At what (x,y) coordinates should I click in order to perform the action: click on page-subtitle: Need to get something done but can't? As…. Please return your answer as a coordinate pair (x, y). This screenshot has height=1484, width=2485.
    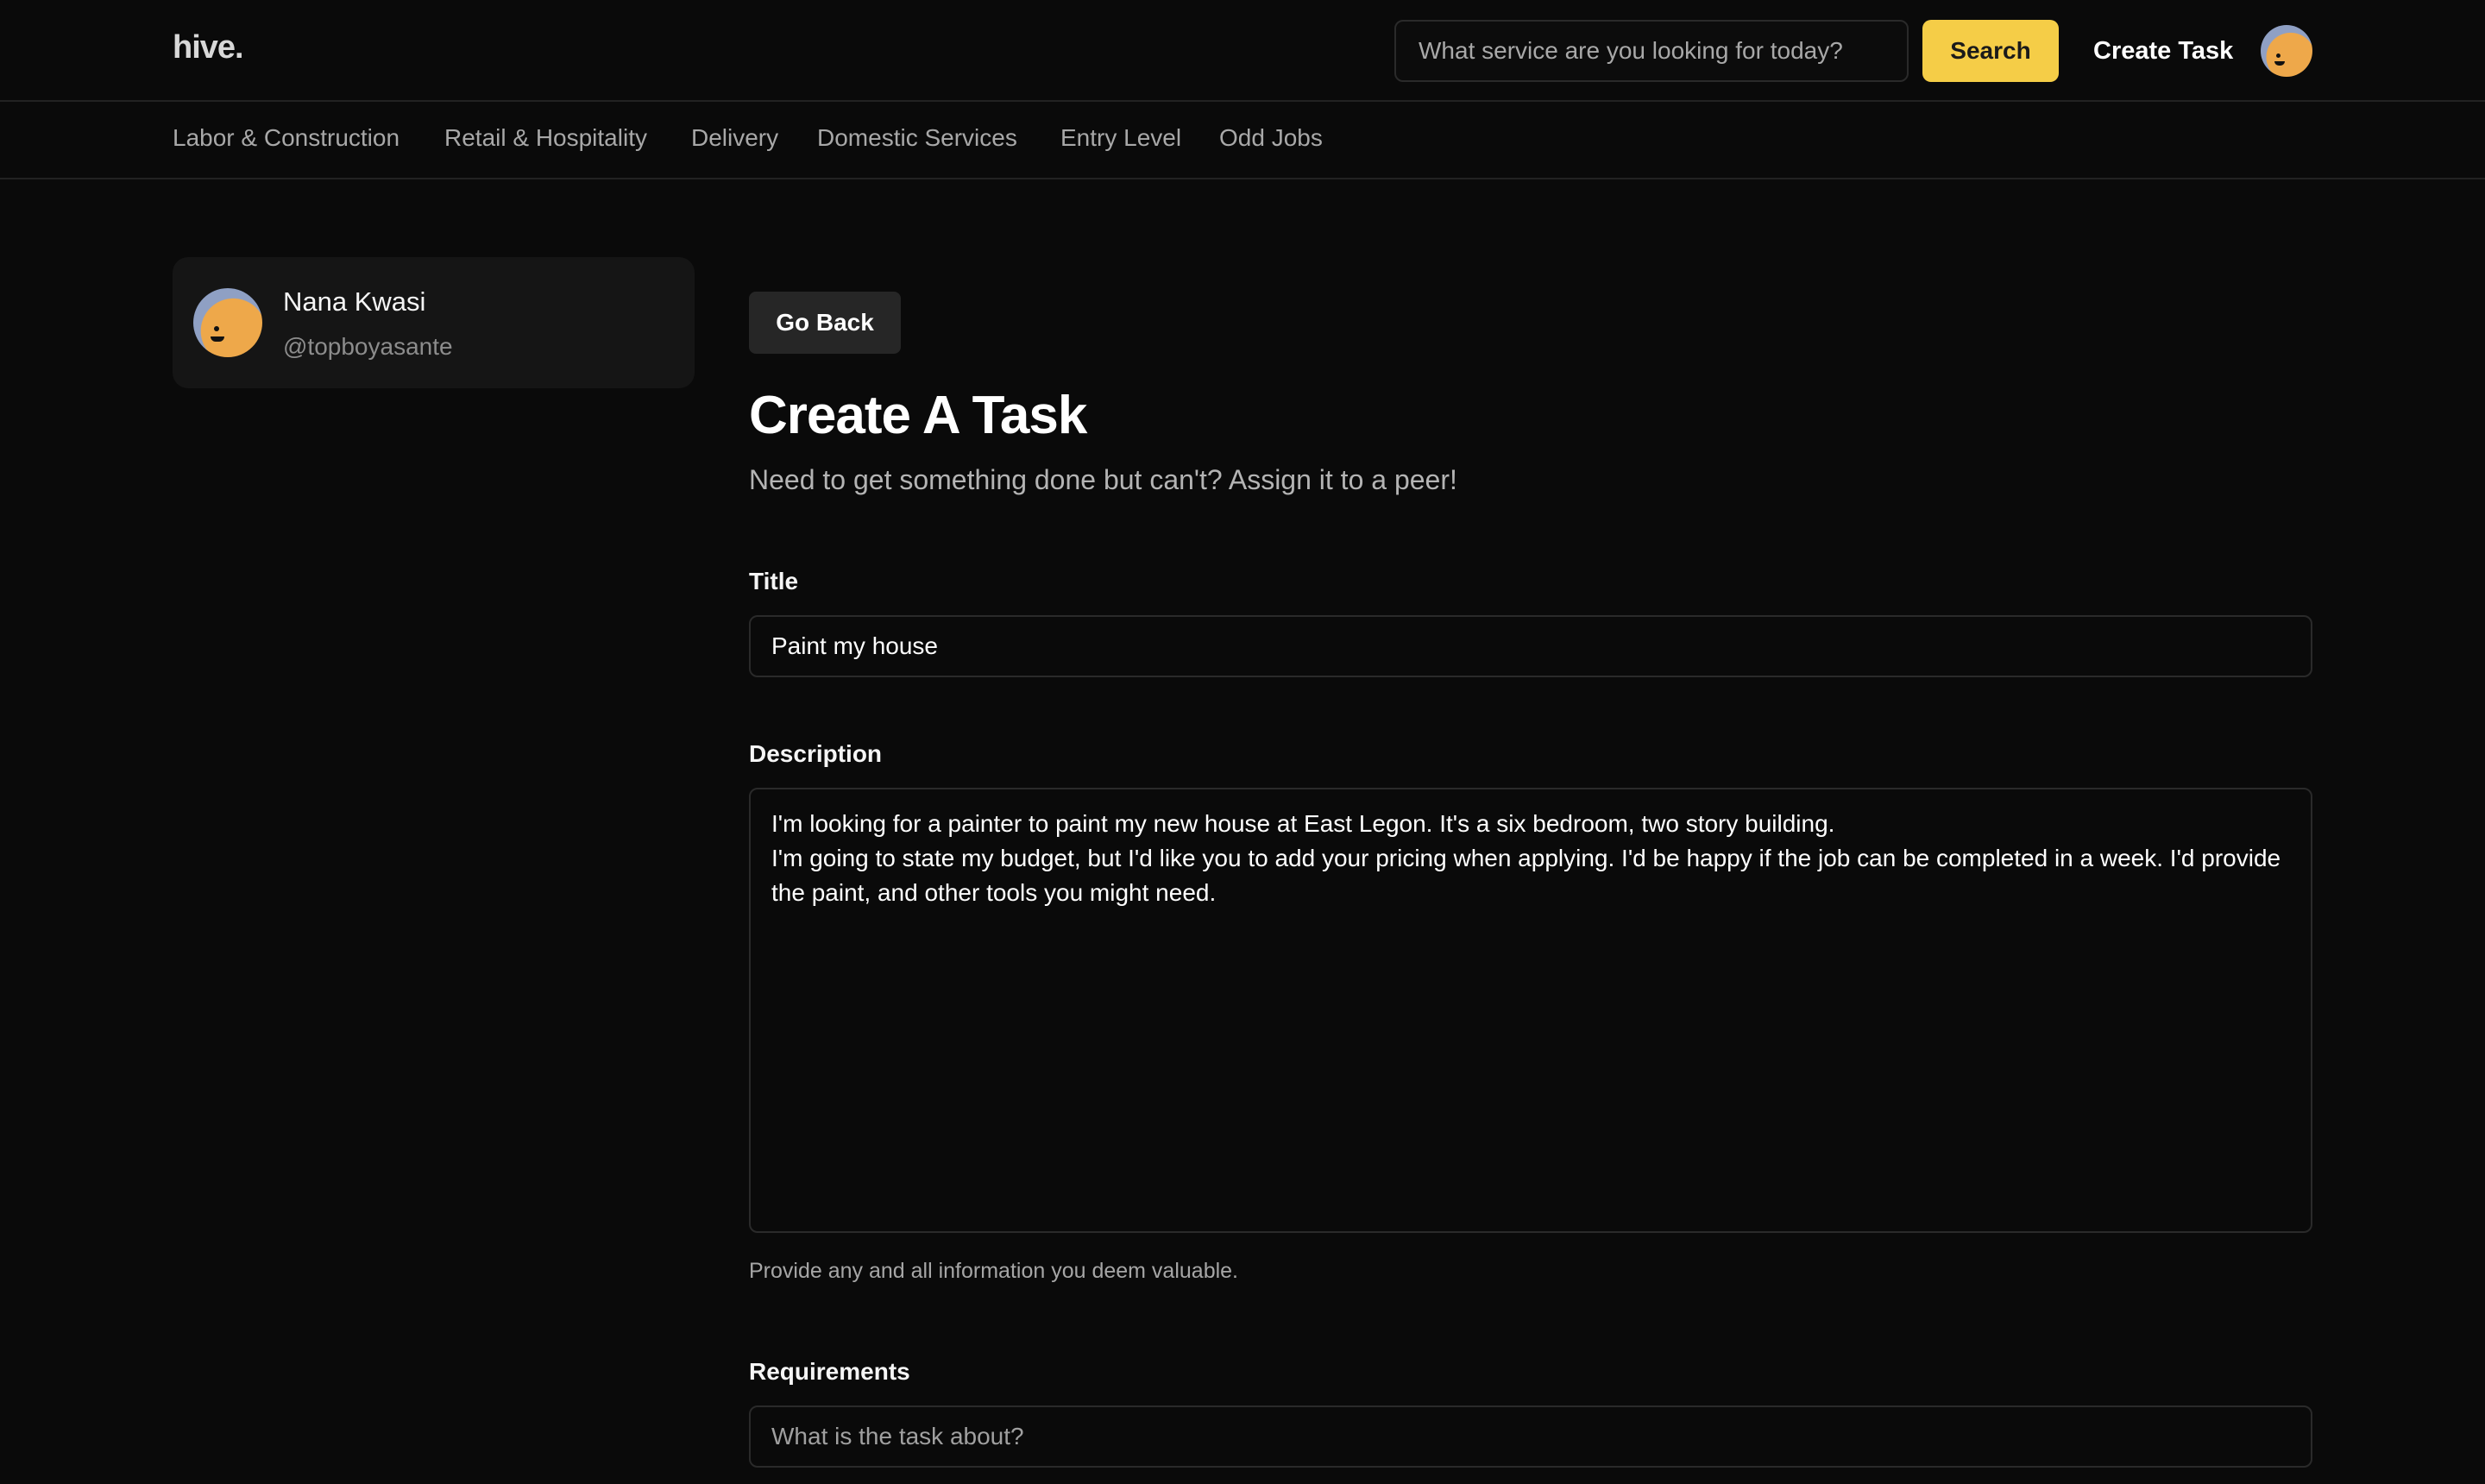
    Looking at the image, I should click on (1103, 480).